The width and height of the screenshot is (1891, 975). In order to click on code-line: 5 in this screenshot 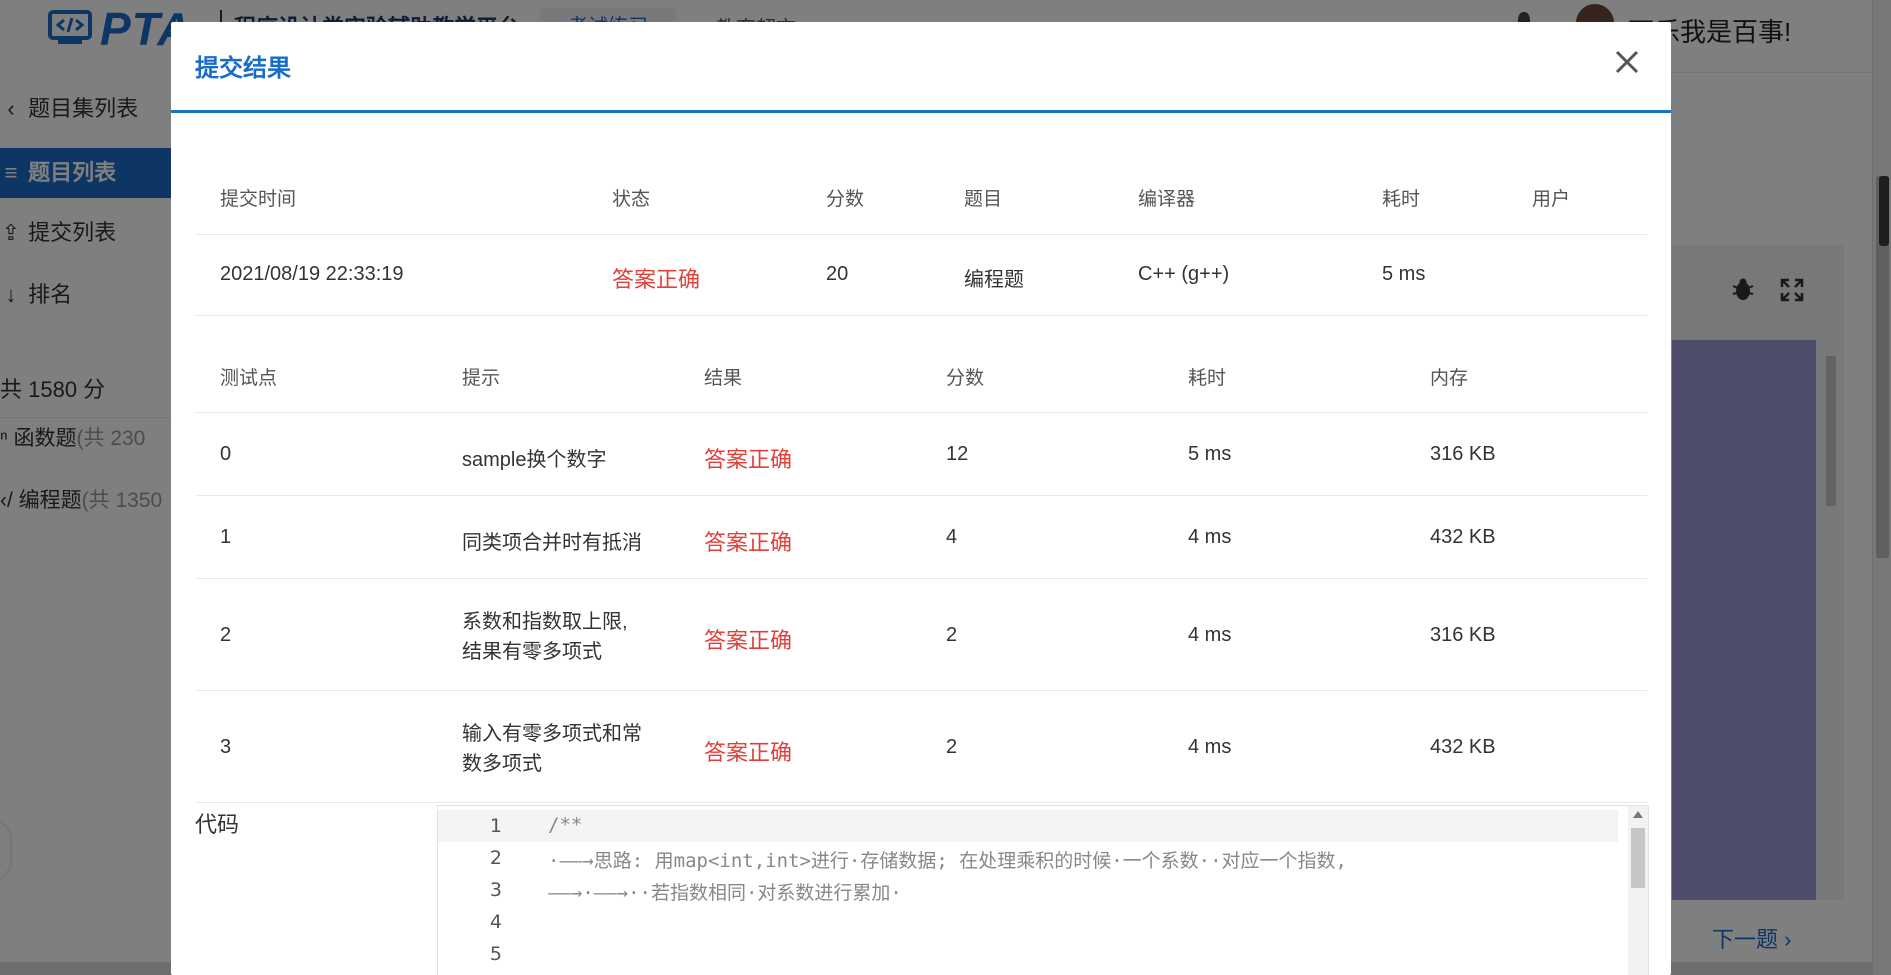, I will do `click(495, 954)`.